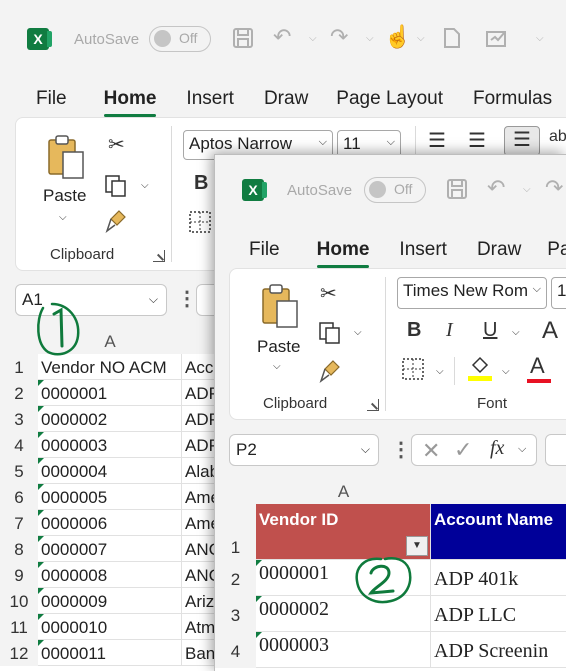 The image size is (566, 671). I want to click on menu-formulas: Formulas, so click(512, 99).